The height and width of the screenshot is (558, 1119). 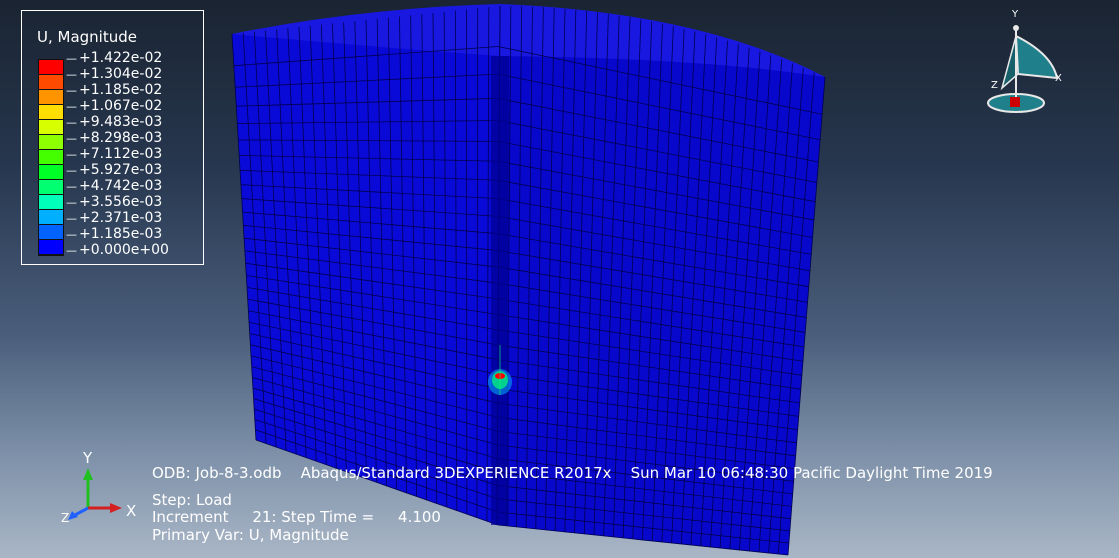 What do you see at coordinates (117, 122) in the screenshot?
I see `legend-value: +9.483e-03` at bounding box center [117, 122].